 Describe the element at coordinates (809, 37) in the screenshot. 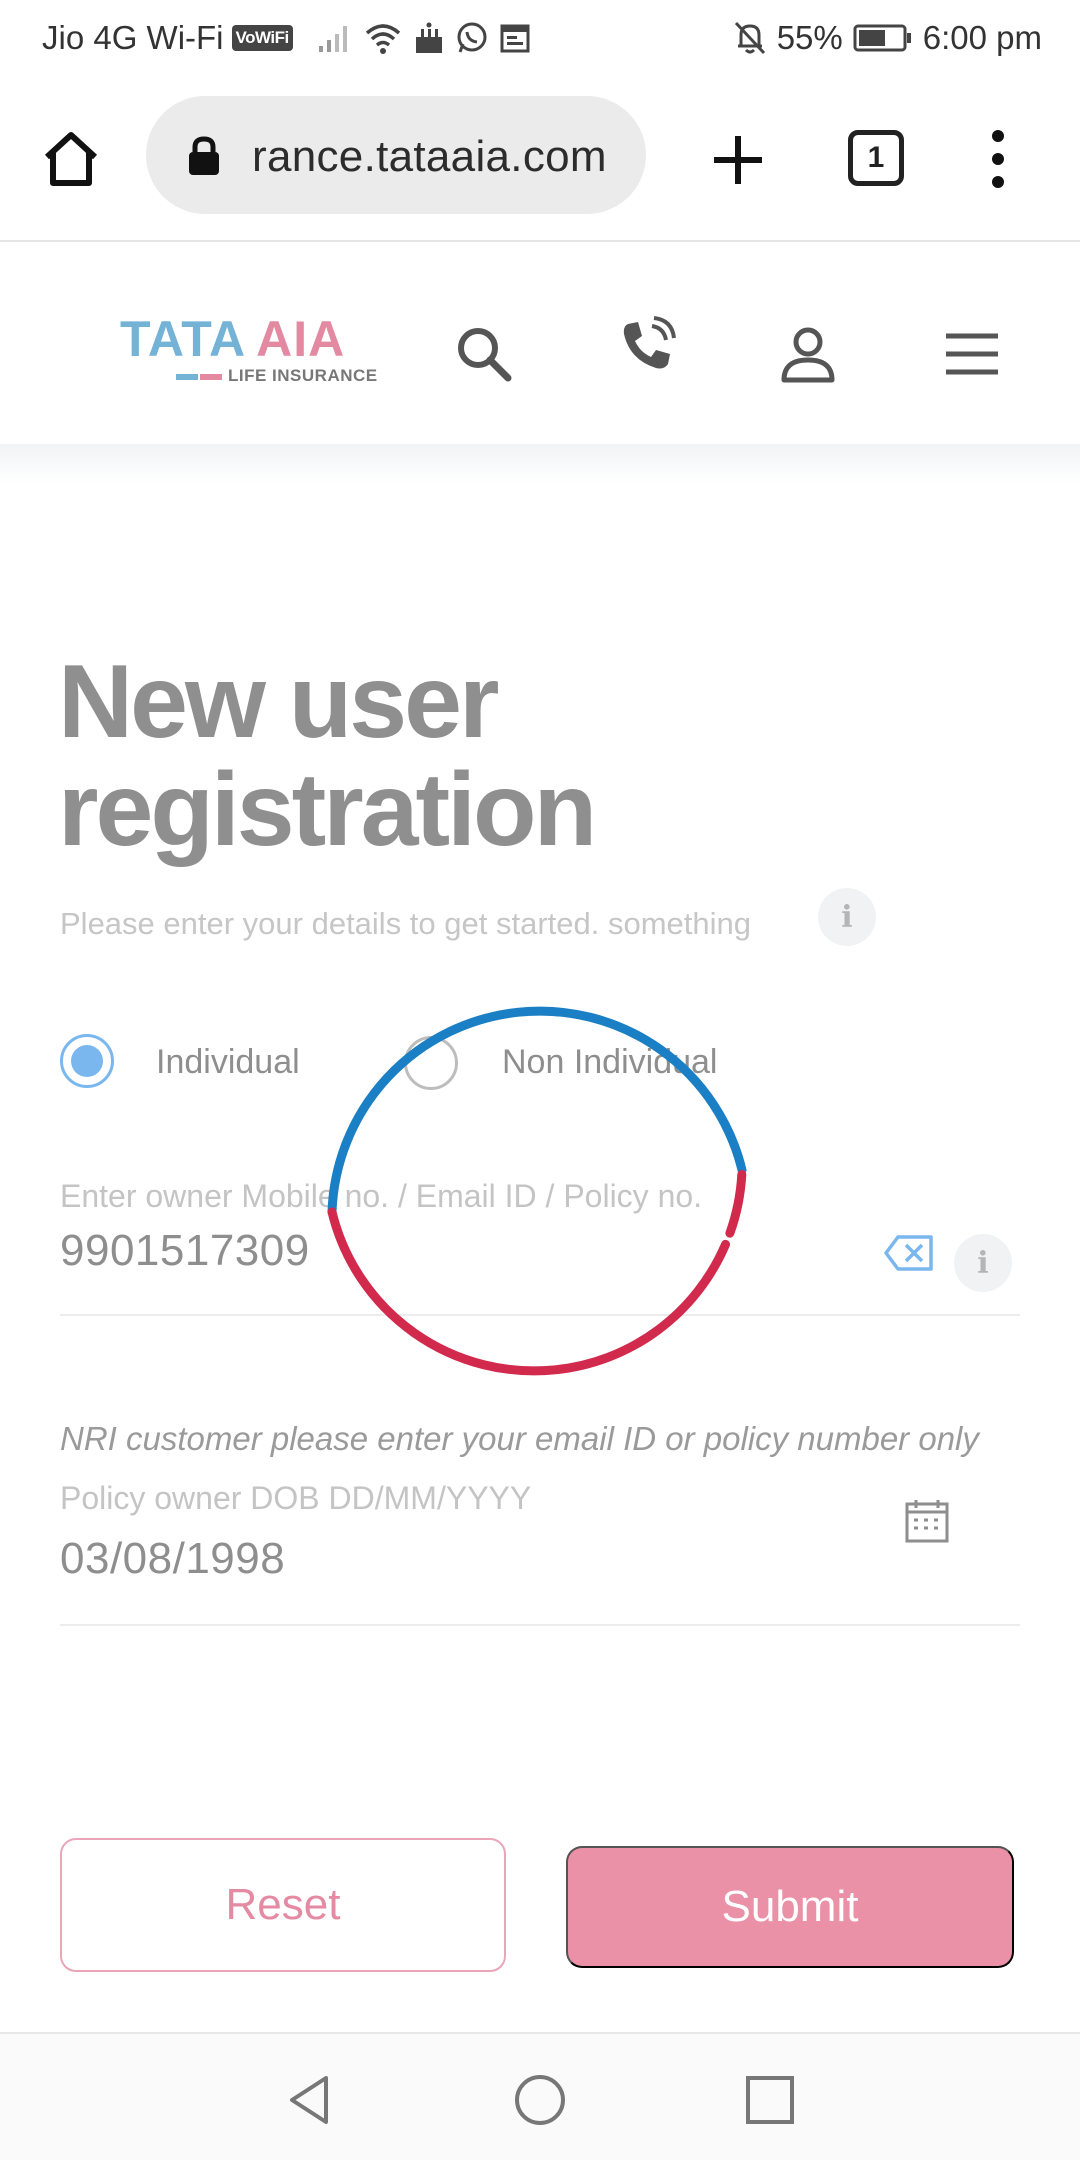

I see `battery-percent: 55%` at that location.